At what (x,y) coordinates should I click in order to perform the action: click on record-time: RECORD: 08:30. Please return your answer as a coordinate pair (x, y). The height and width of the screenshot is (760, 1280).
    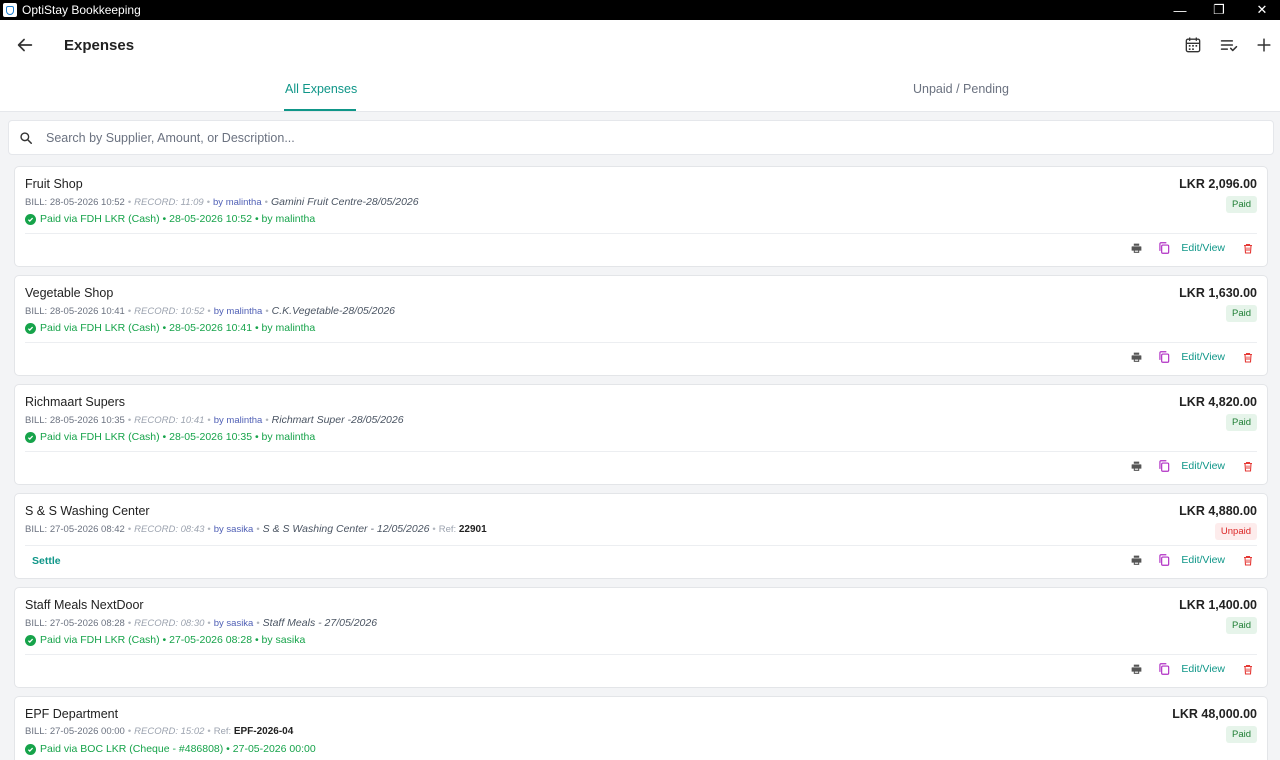
    Looking at the image, I should click on (169, 623).